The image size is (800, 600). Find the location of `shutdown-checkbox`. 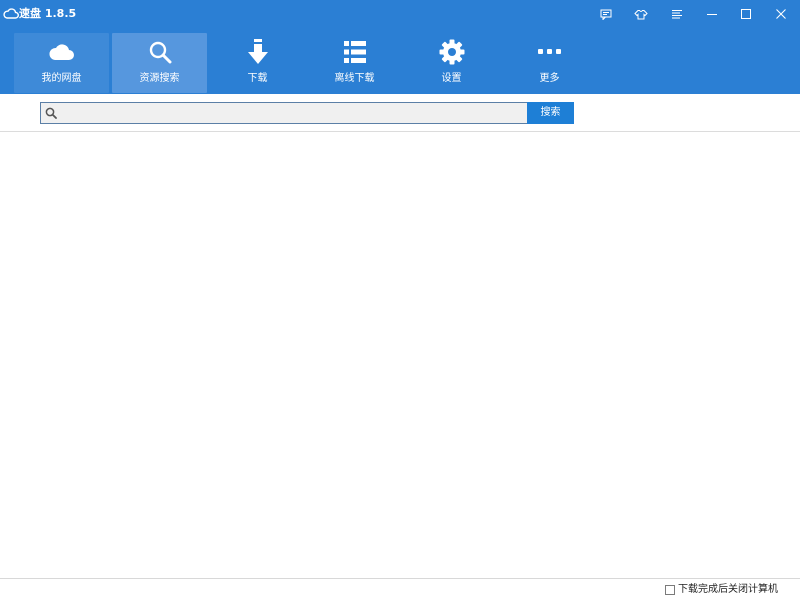

shutdown-checkbox is located at coordinates (670, 590).